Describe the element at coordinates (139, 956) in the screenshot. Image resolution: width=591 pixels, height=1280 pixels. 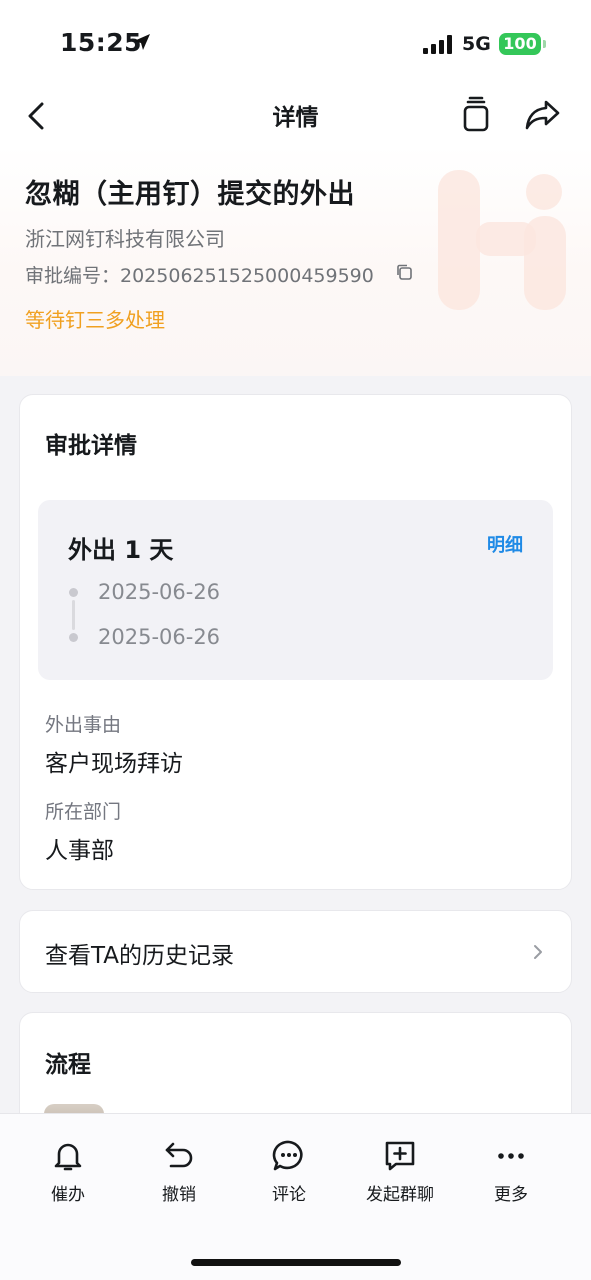
I see `history-record-label: 查看TA的历史记录` at that location.